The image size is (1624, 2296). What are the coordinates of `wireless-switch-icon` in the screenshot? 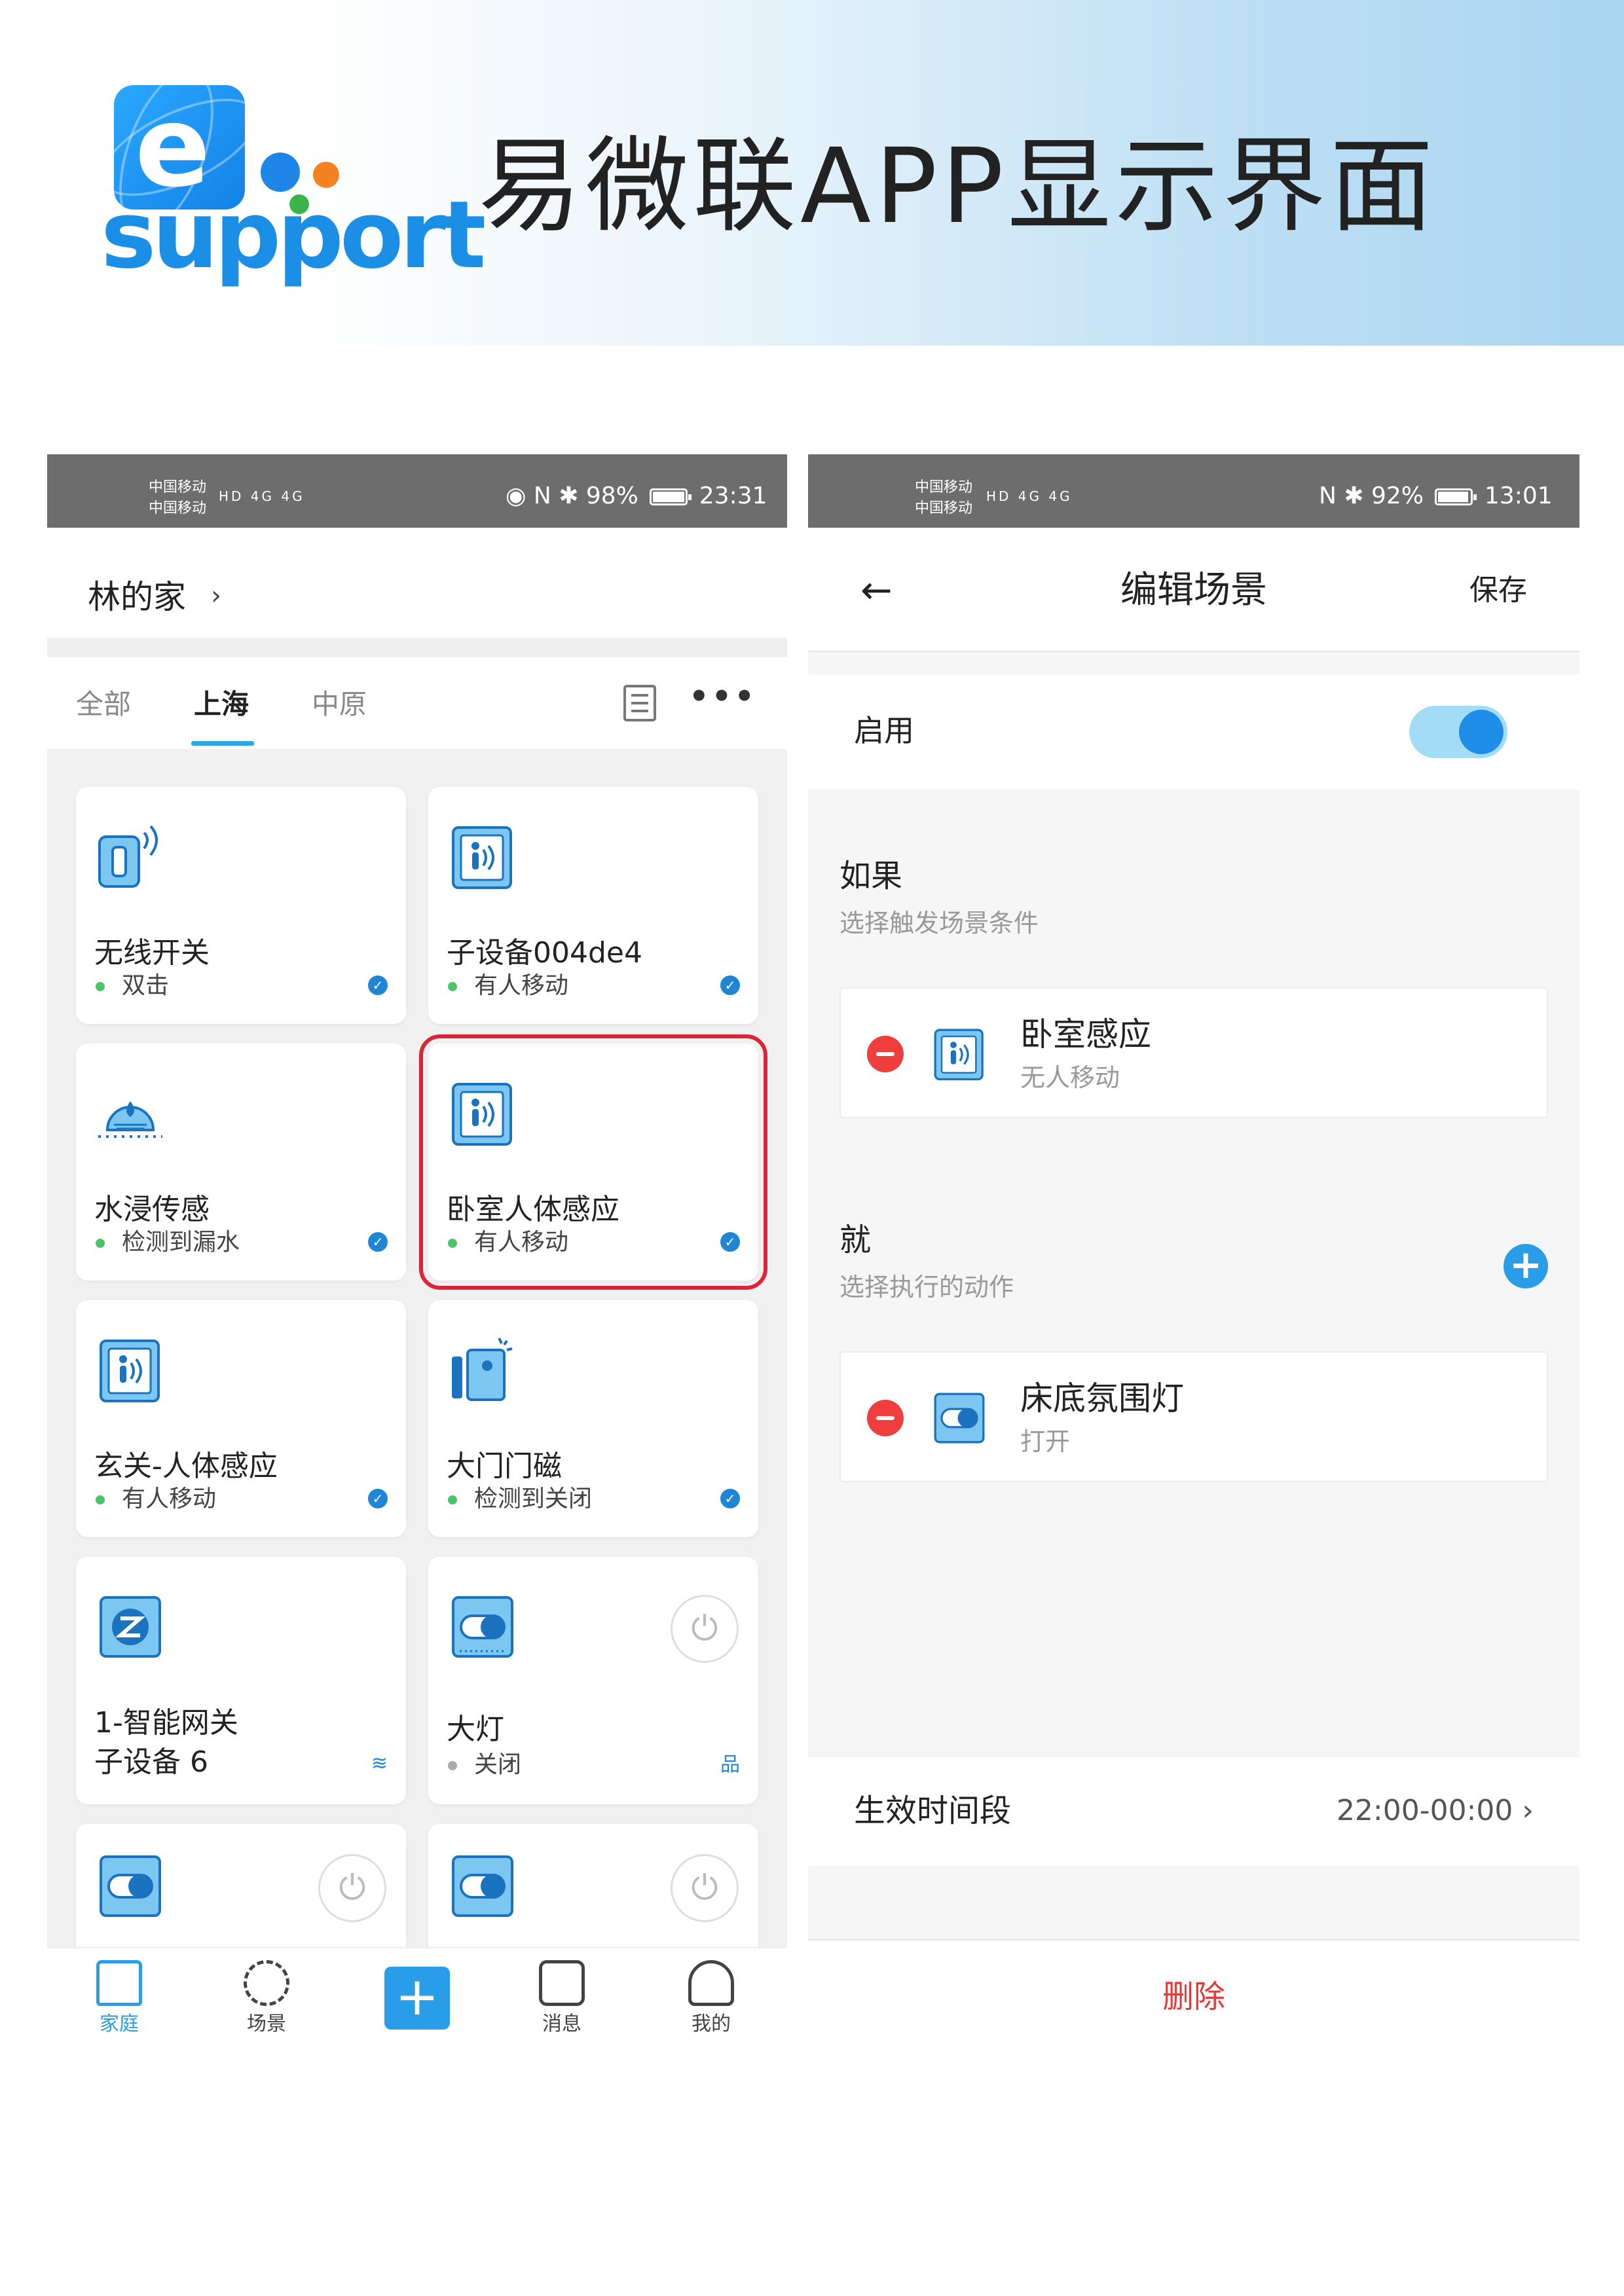 It's located at (128, 856).